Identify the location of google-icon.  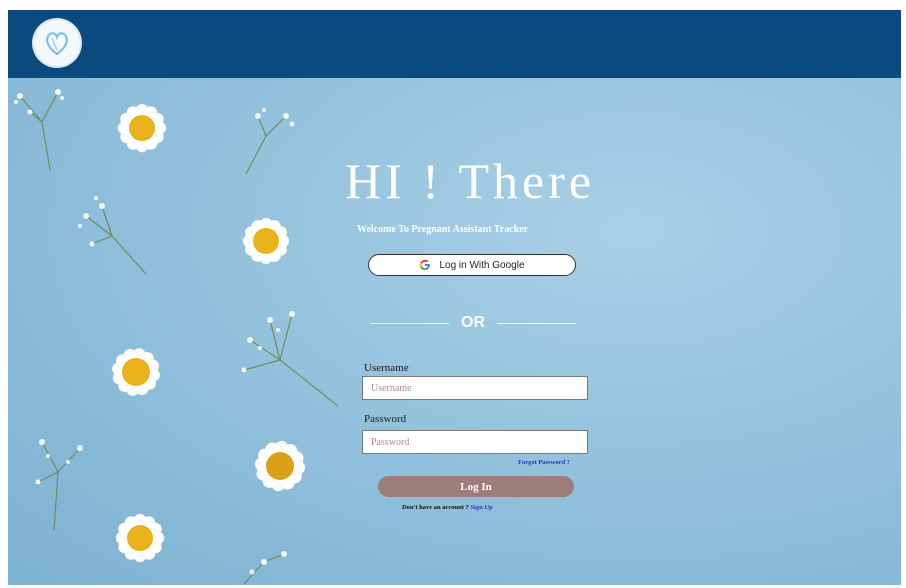
(425, 264).